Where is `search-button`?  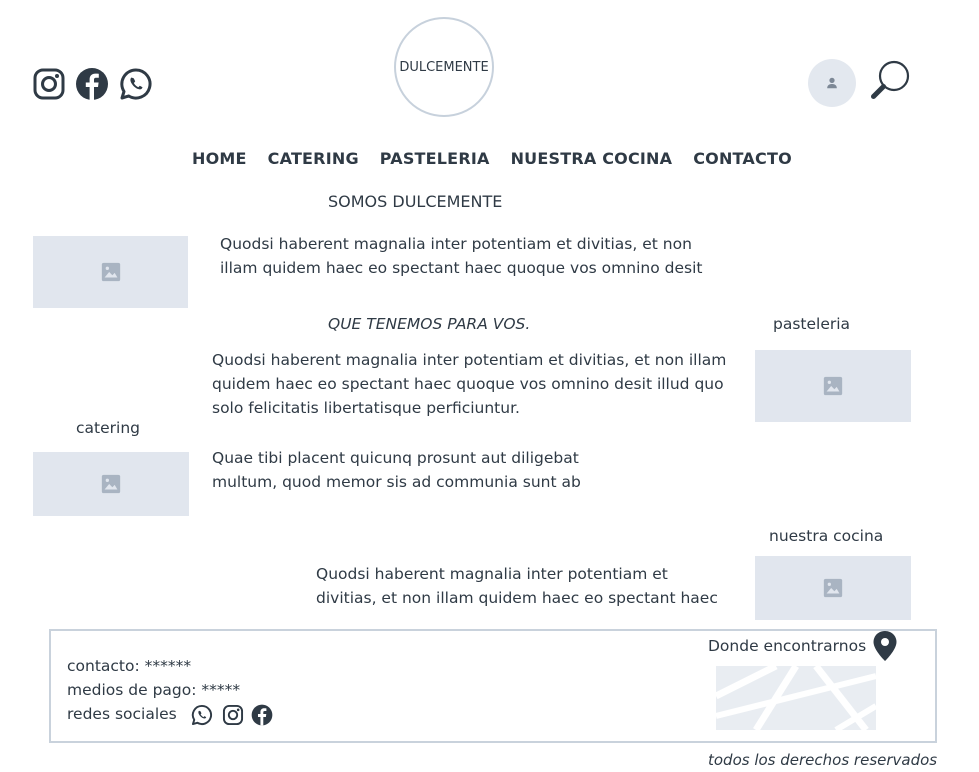 search-button is located at coordinates (891, 80).